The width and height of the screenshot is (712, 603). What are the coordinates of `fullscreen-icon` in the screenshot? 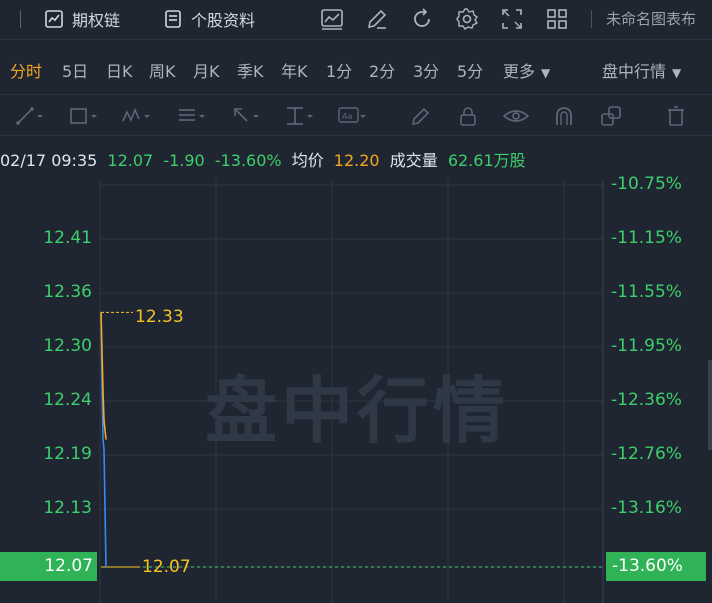 It's located at (512, 19).